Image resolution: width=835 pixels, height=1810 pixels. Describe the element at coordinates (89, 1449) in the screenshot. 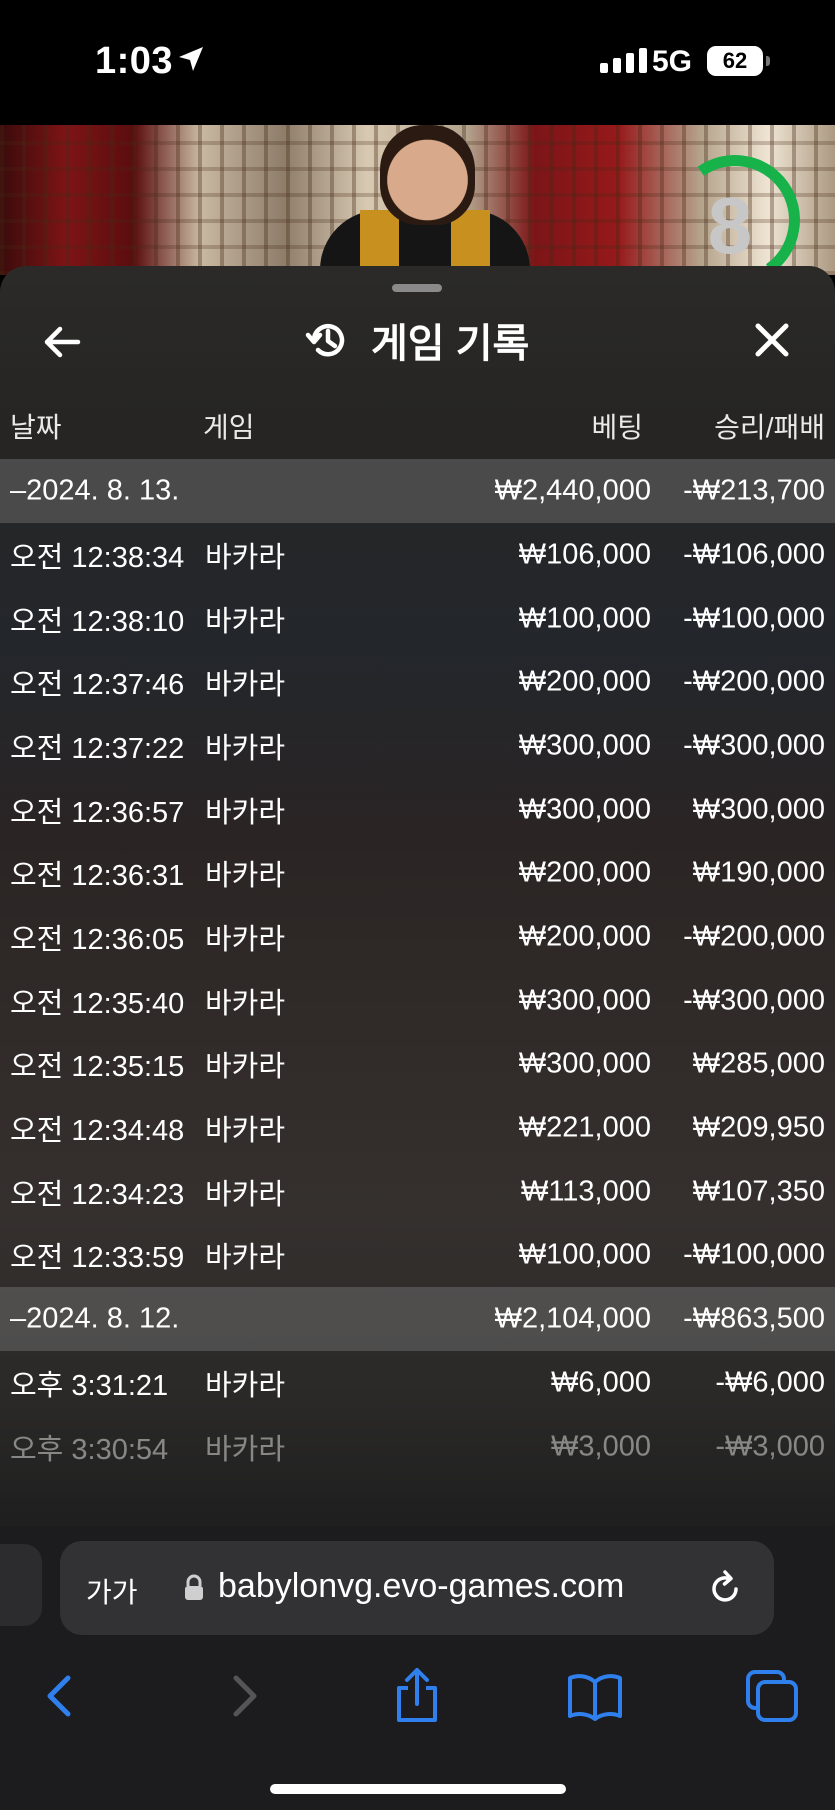

I see `row-time: 오후 3:30:54` at that location.